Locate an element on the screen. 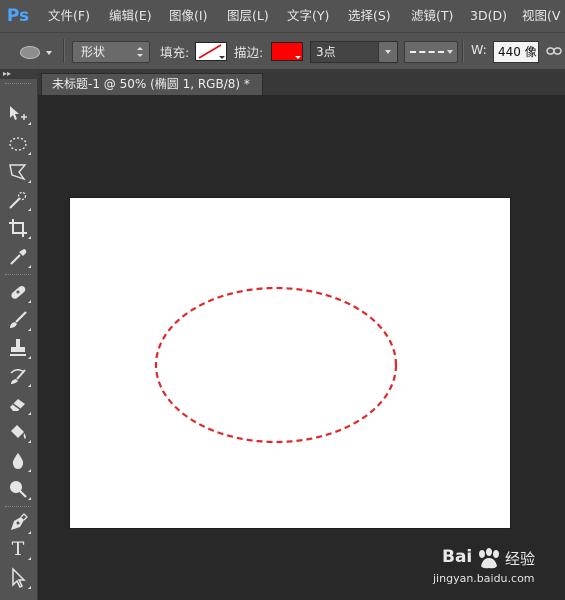  history-brush-icon is located at coordinates (18, 376).